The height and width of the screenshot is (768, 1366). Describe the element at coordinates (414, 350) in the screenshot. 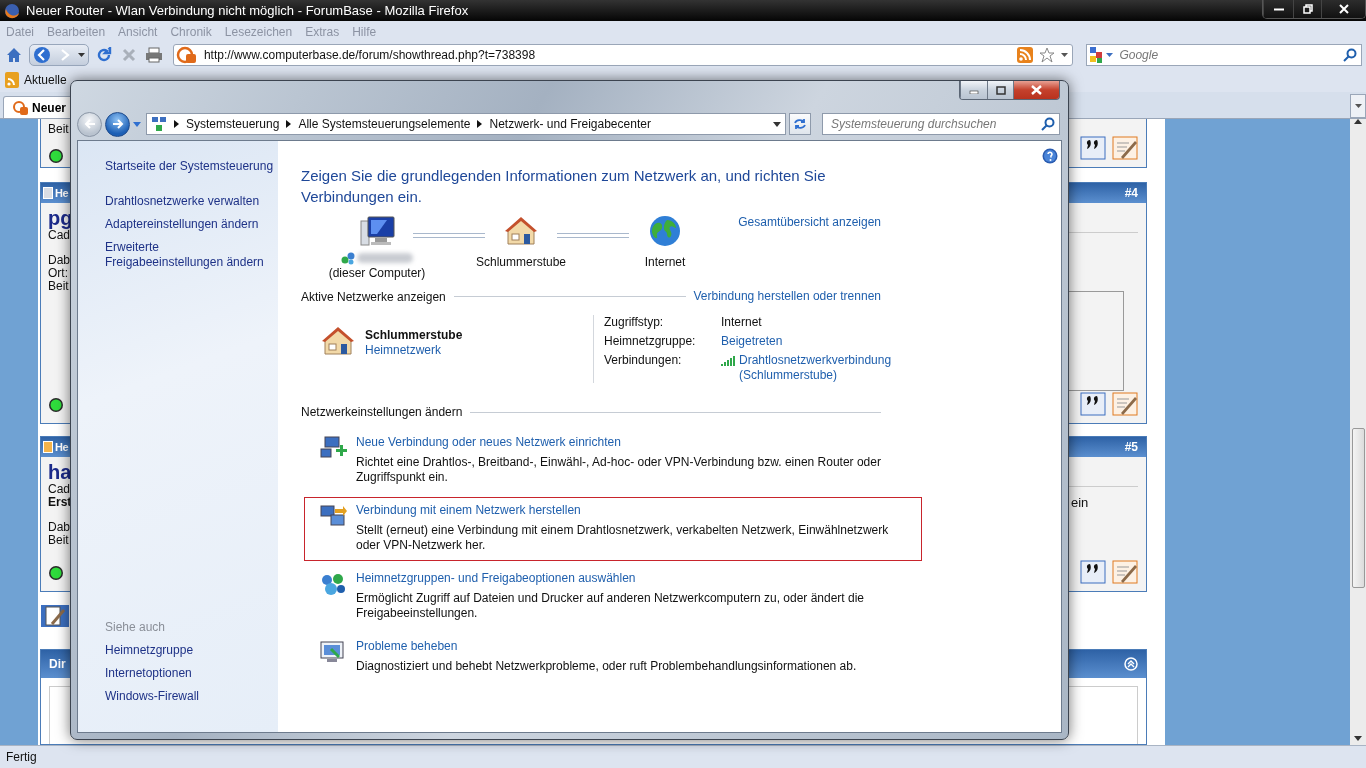

I see `network-type-link: Heimnetzwerk` at that location.